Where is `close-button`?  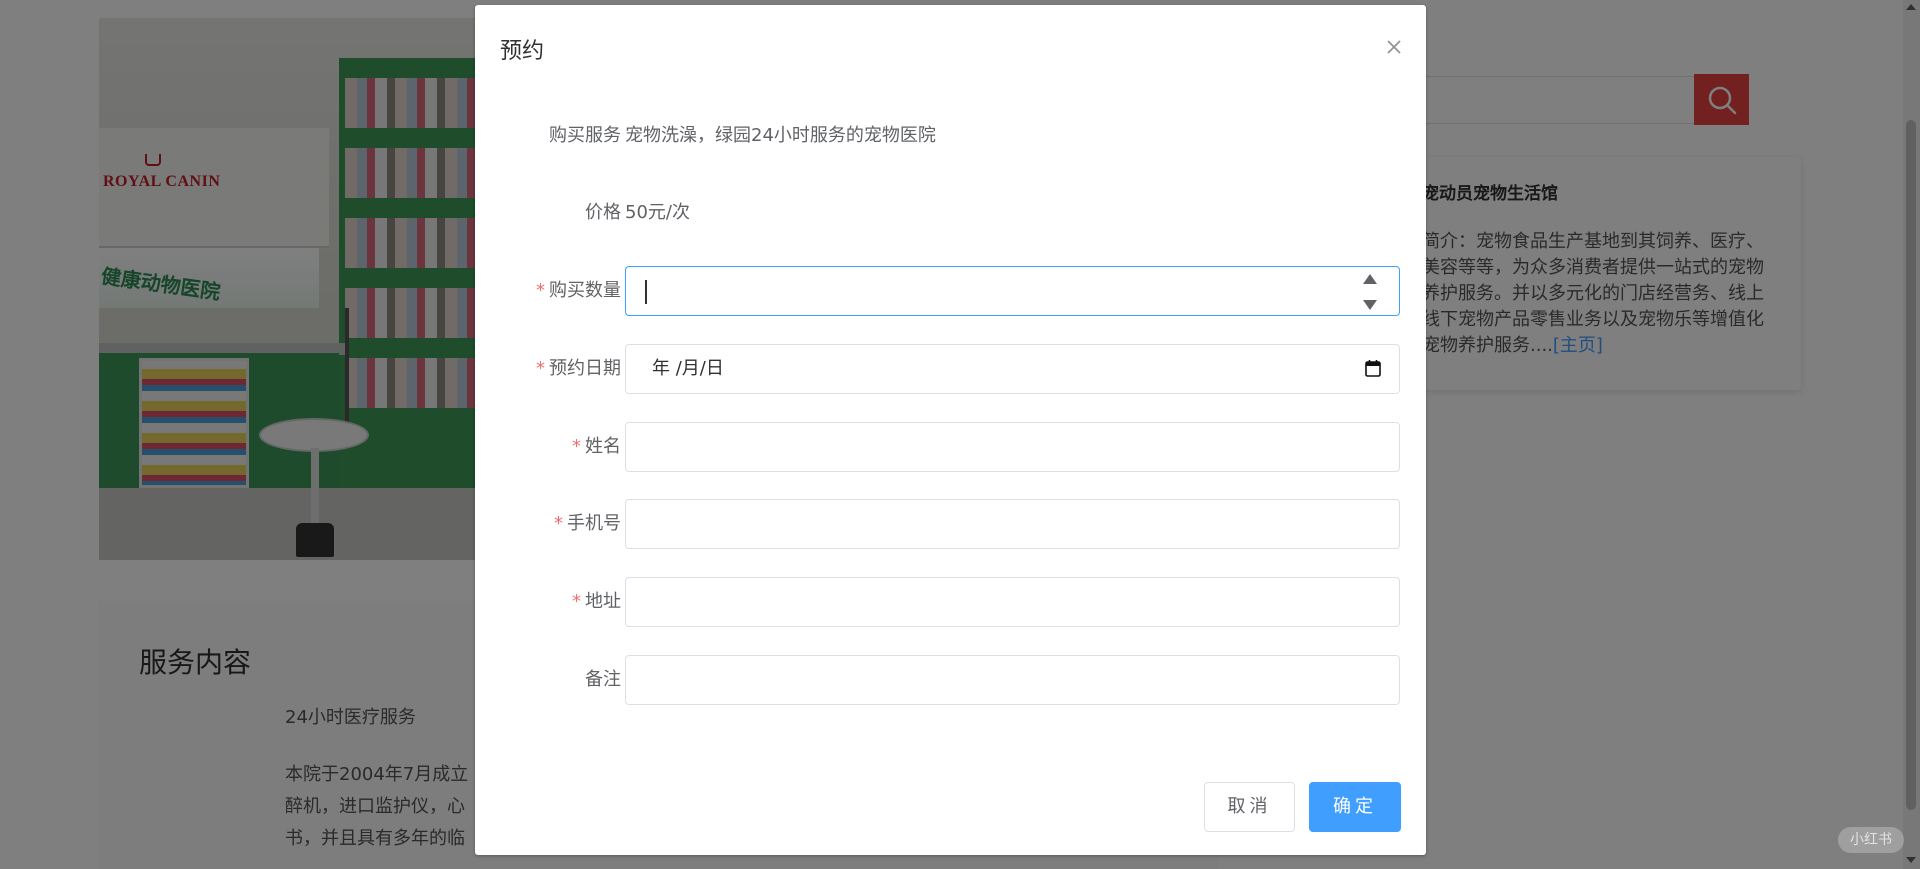
close-button is located at coordinates (1394, 47).